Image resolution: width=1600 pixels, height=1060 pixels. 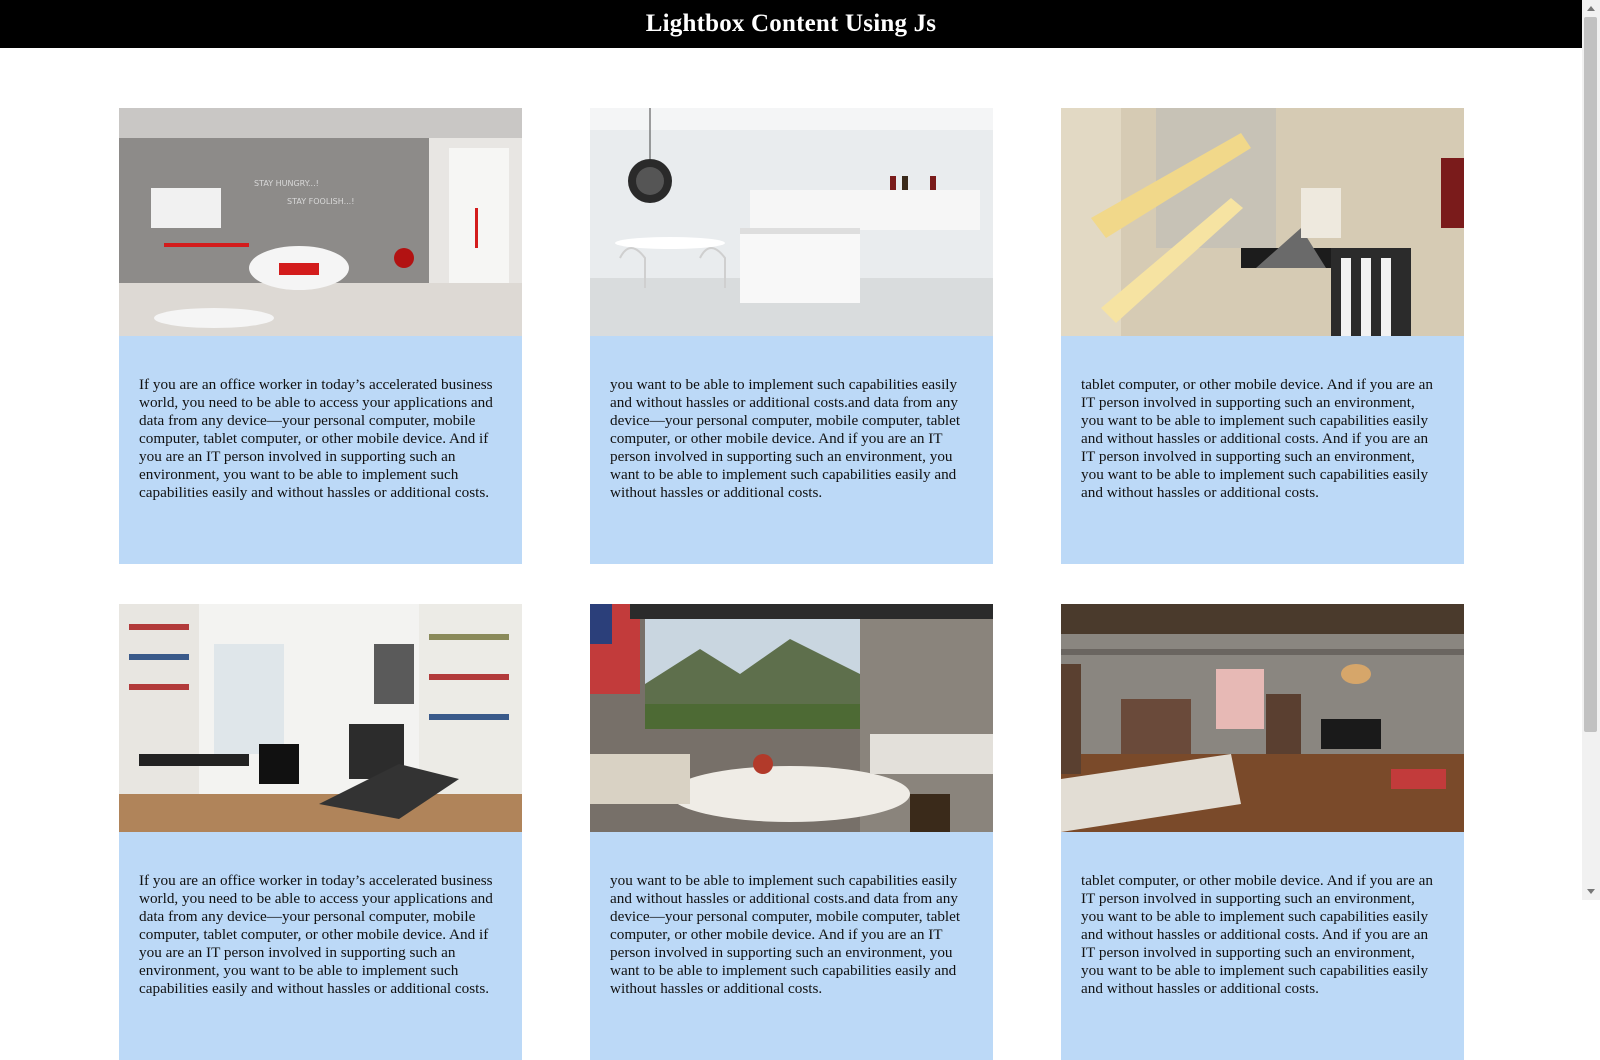 I want to click on scroll-up-arrow-icon, so click(x=1591, y=8).